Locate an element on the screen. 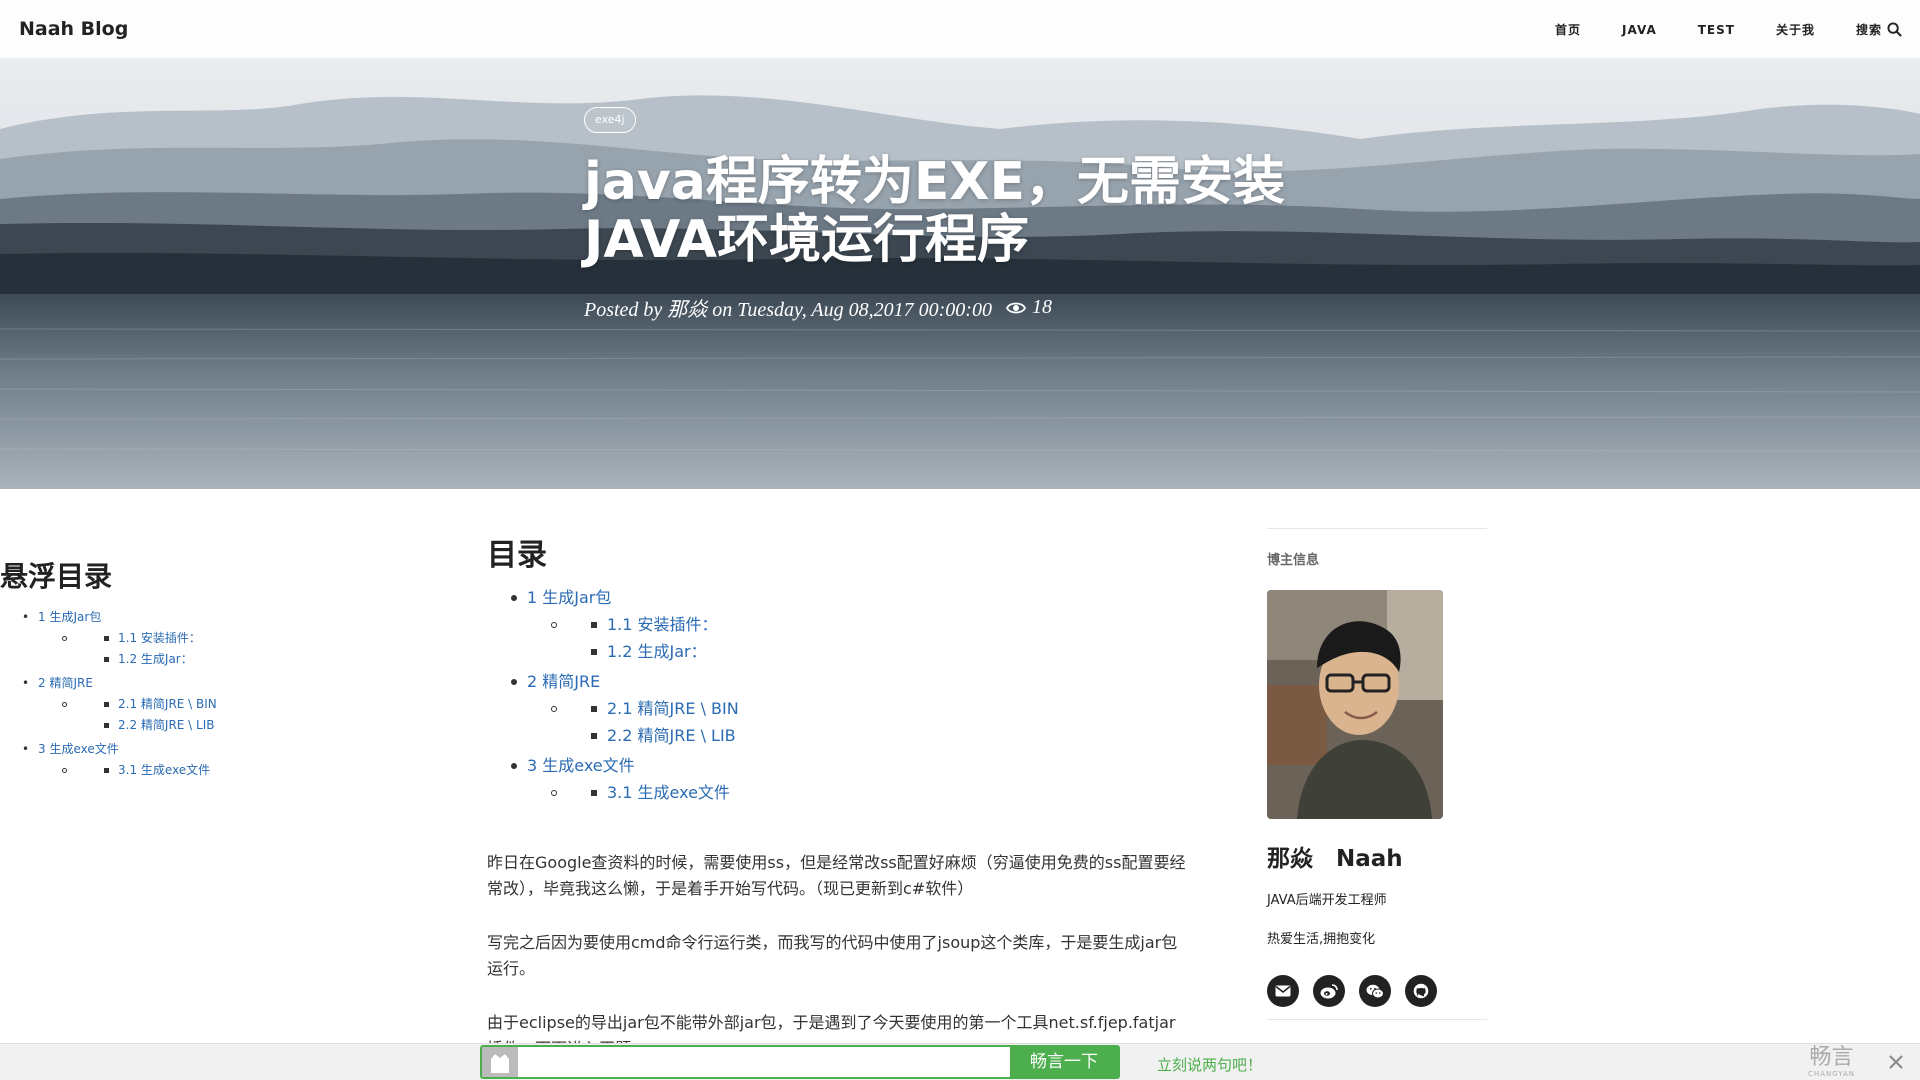 Image resolution: width=1920 pixels, height=1080 pixels. eye-icon is located at coordinates (1015, 308).